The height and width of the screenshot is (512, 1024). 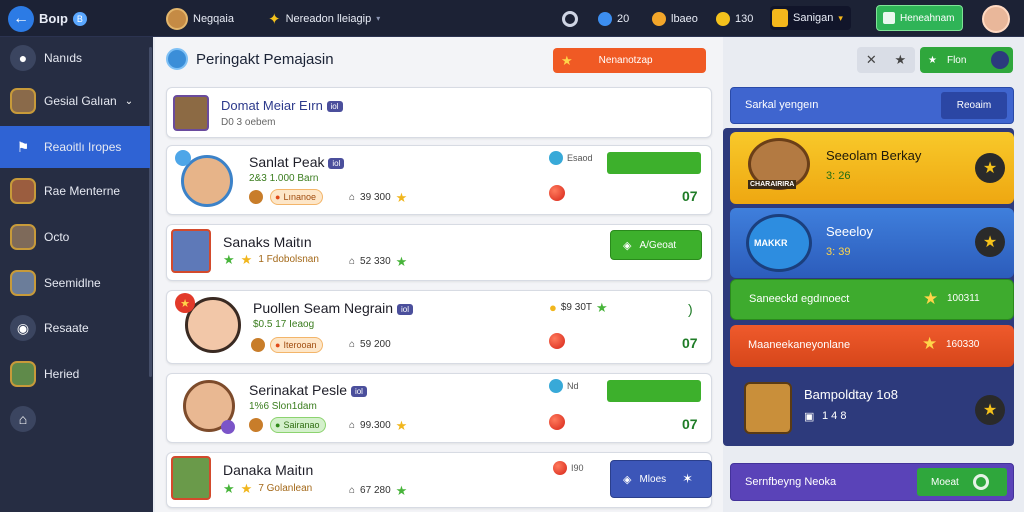 I want to click on row-chip: ● Lınanoe, so click(x=296, y=197).